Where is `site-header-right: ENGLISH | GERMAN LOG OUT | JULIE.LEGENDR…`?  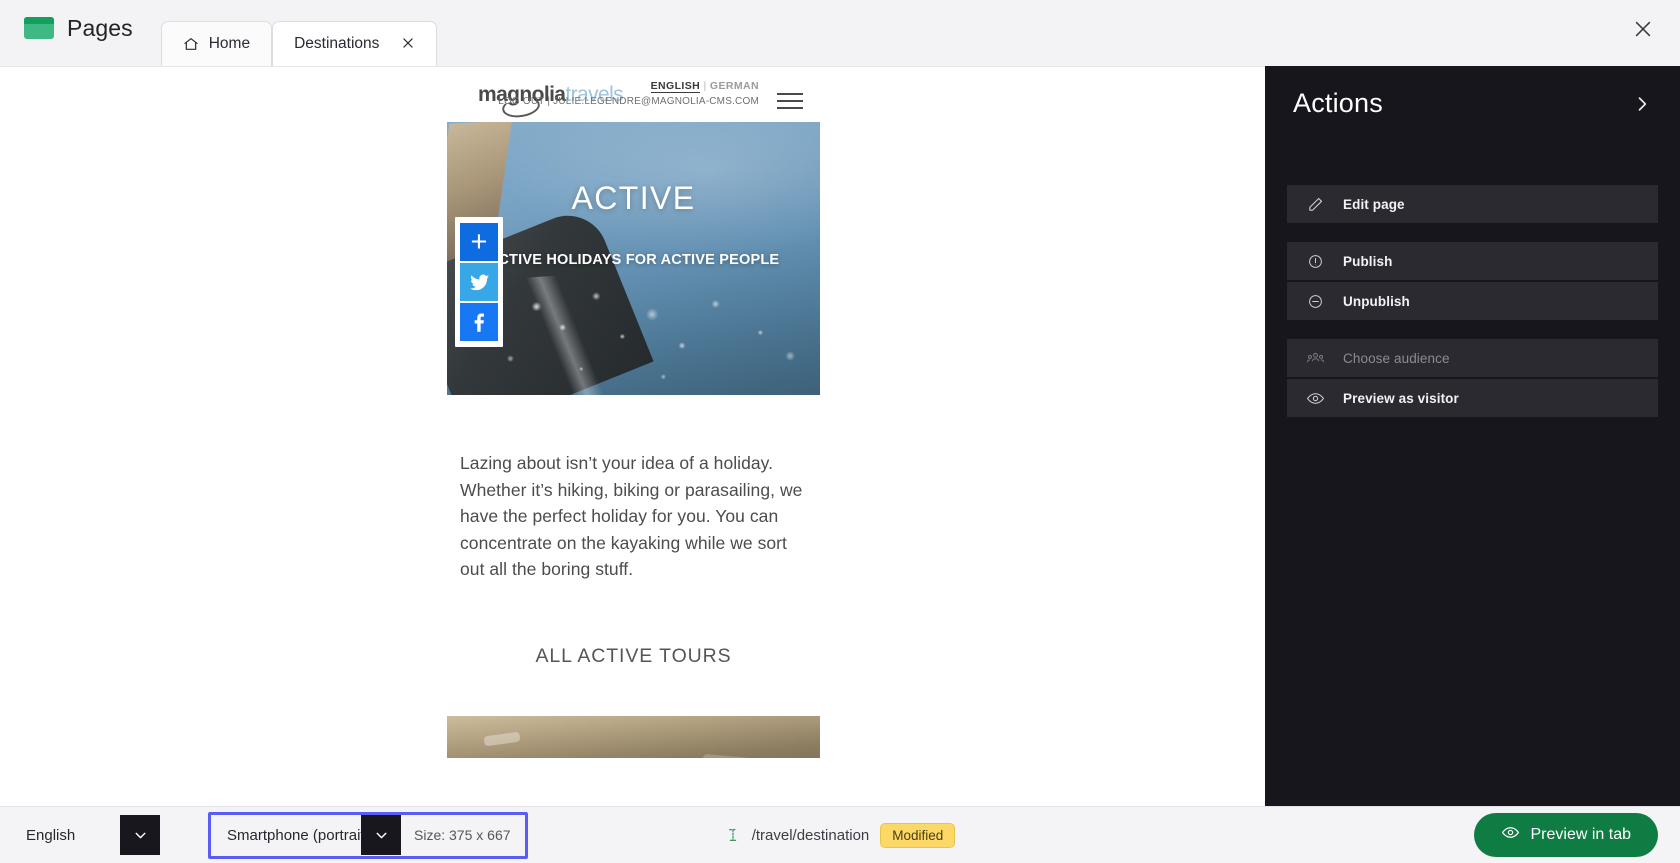 site-header-right: ENGLISH | GERMAN LOG OUT | JULIE.LEGENDR… is located at coordinates (628, 93).